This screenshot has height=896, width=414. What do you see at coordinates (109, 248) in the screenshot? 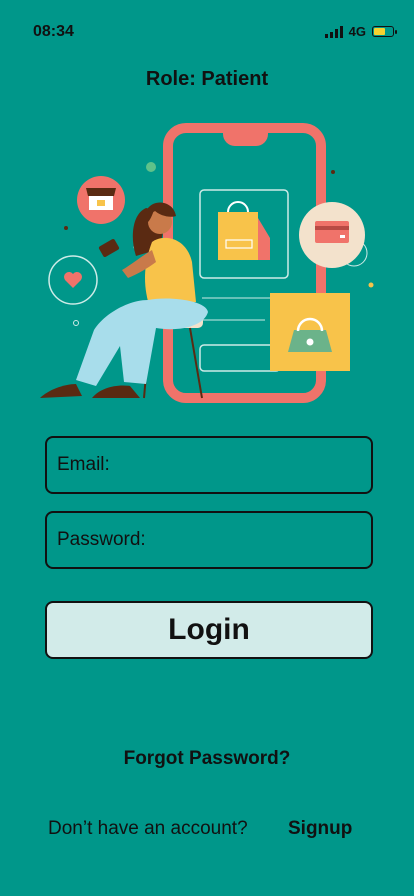
I see `phone-in-hand` at bounding box center [109, 248].